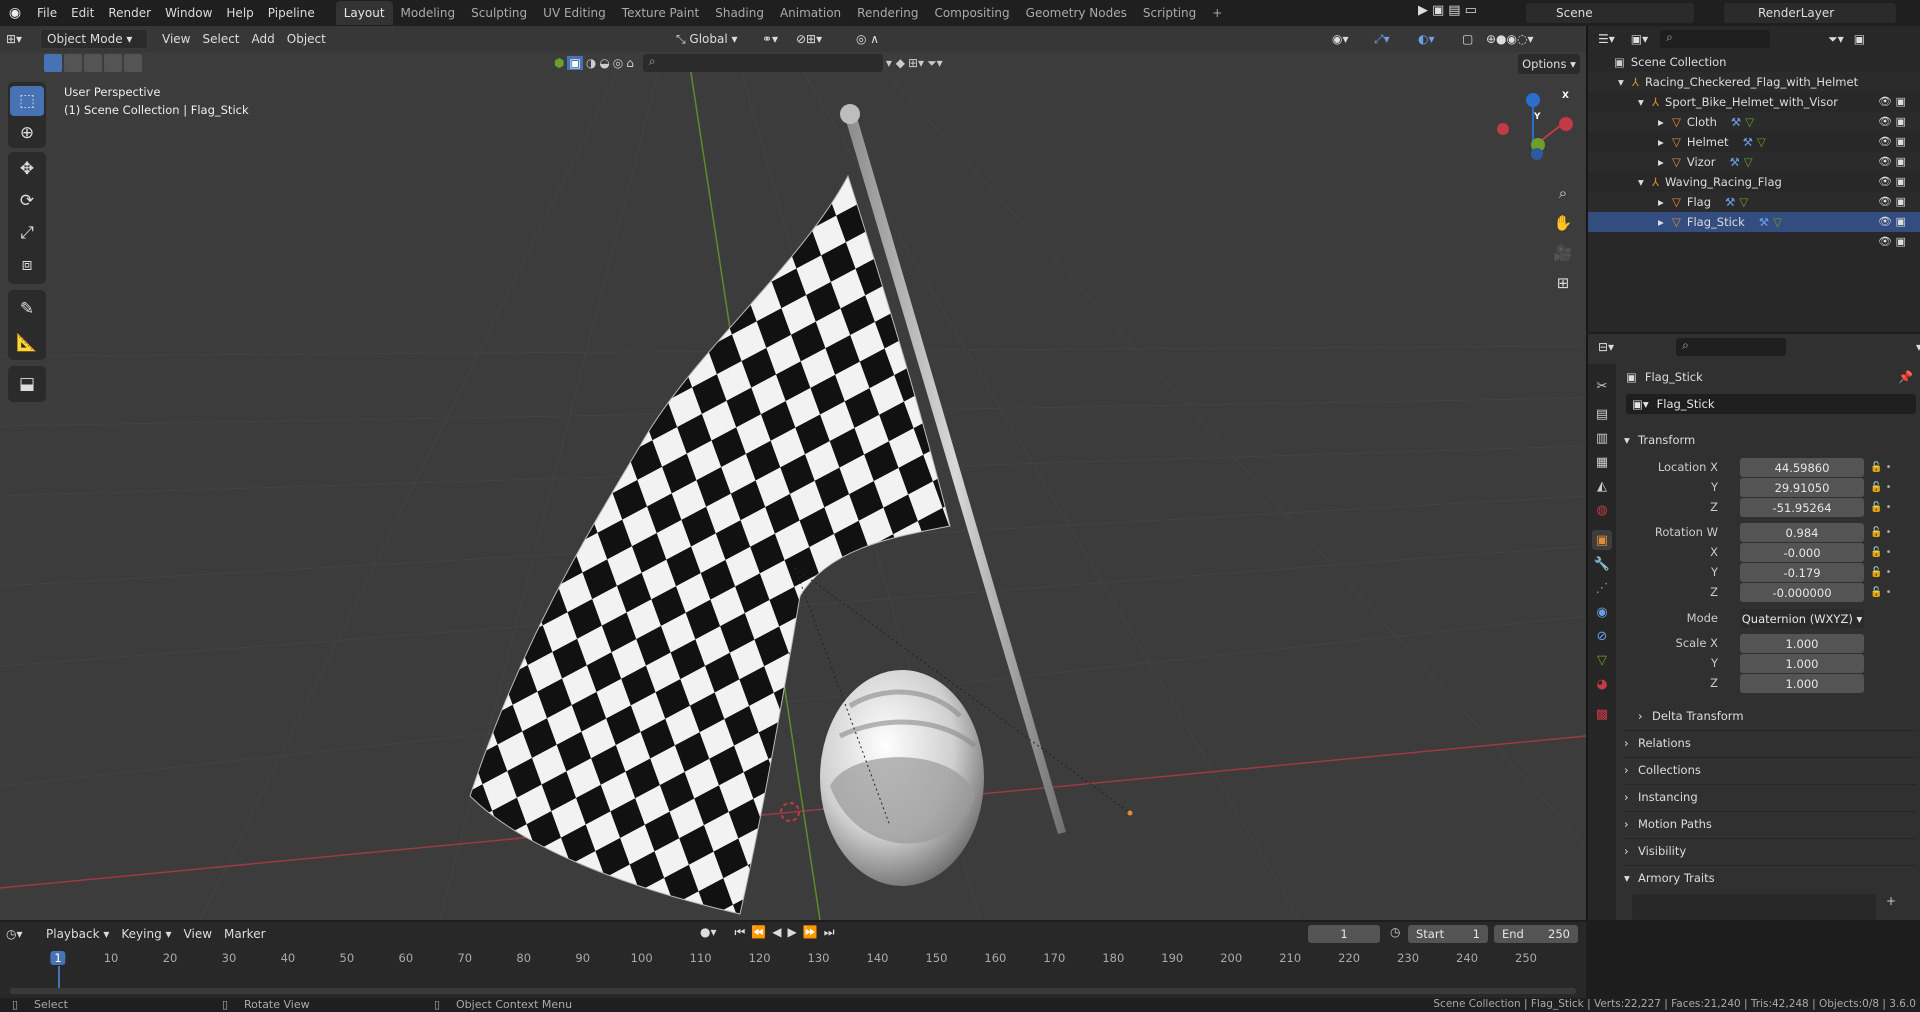  Describe the element at coordinates (710, 39) in the screenshot. I see `transform-orientation-dropdown: ⤡ Global ▾` at that location.